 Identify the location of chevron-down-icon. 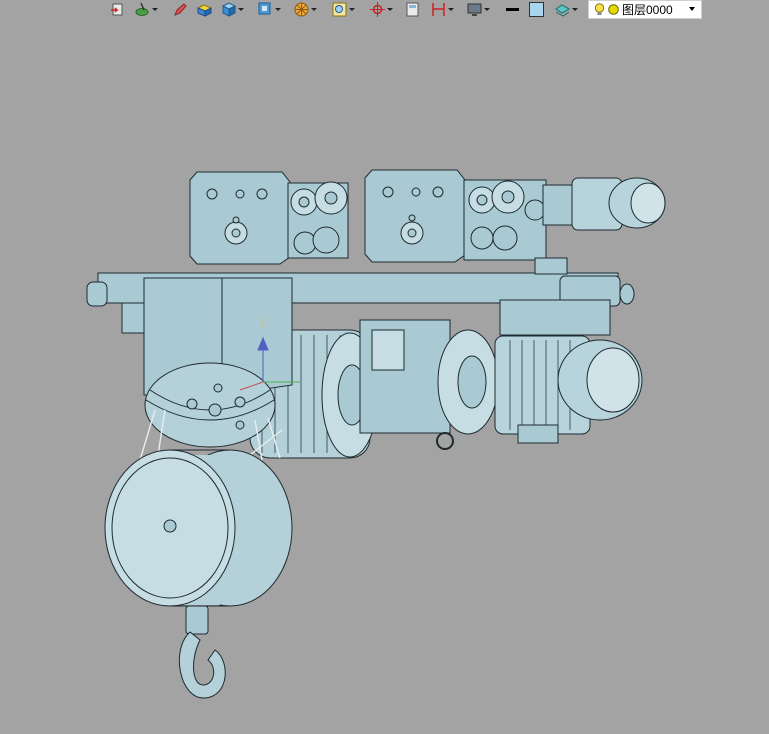
(692, 9).